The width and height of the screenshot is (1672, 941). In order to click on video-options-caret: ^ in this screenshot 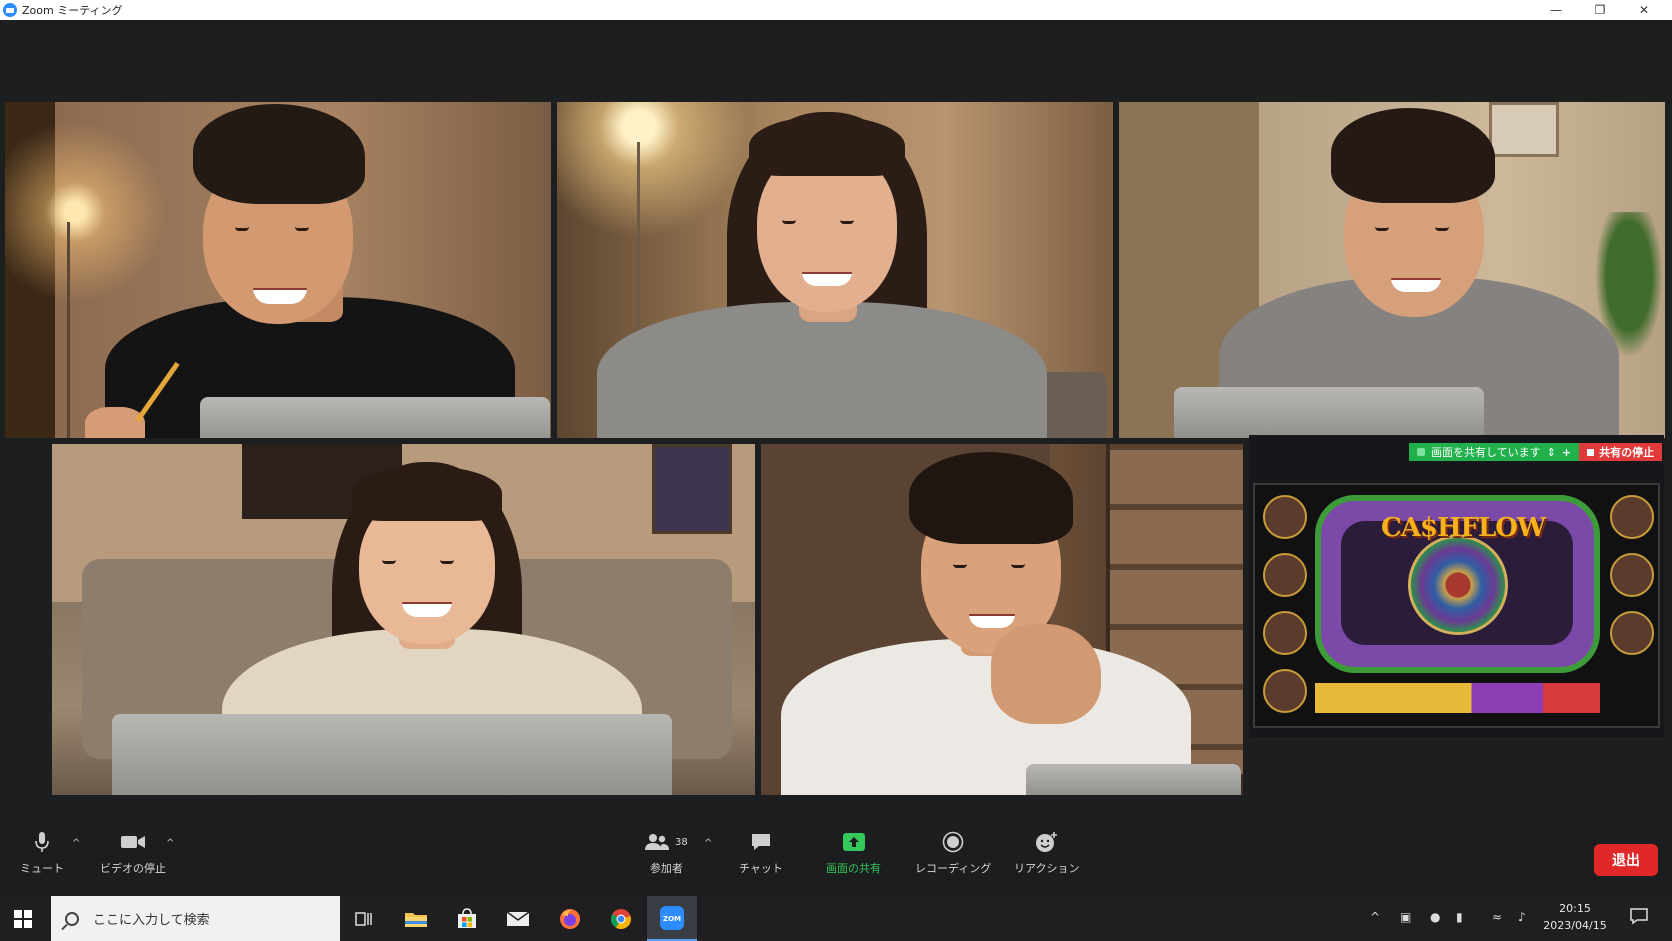, I will do `click(170, 843)`.